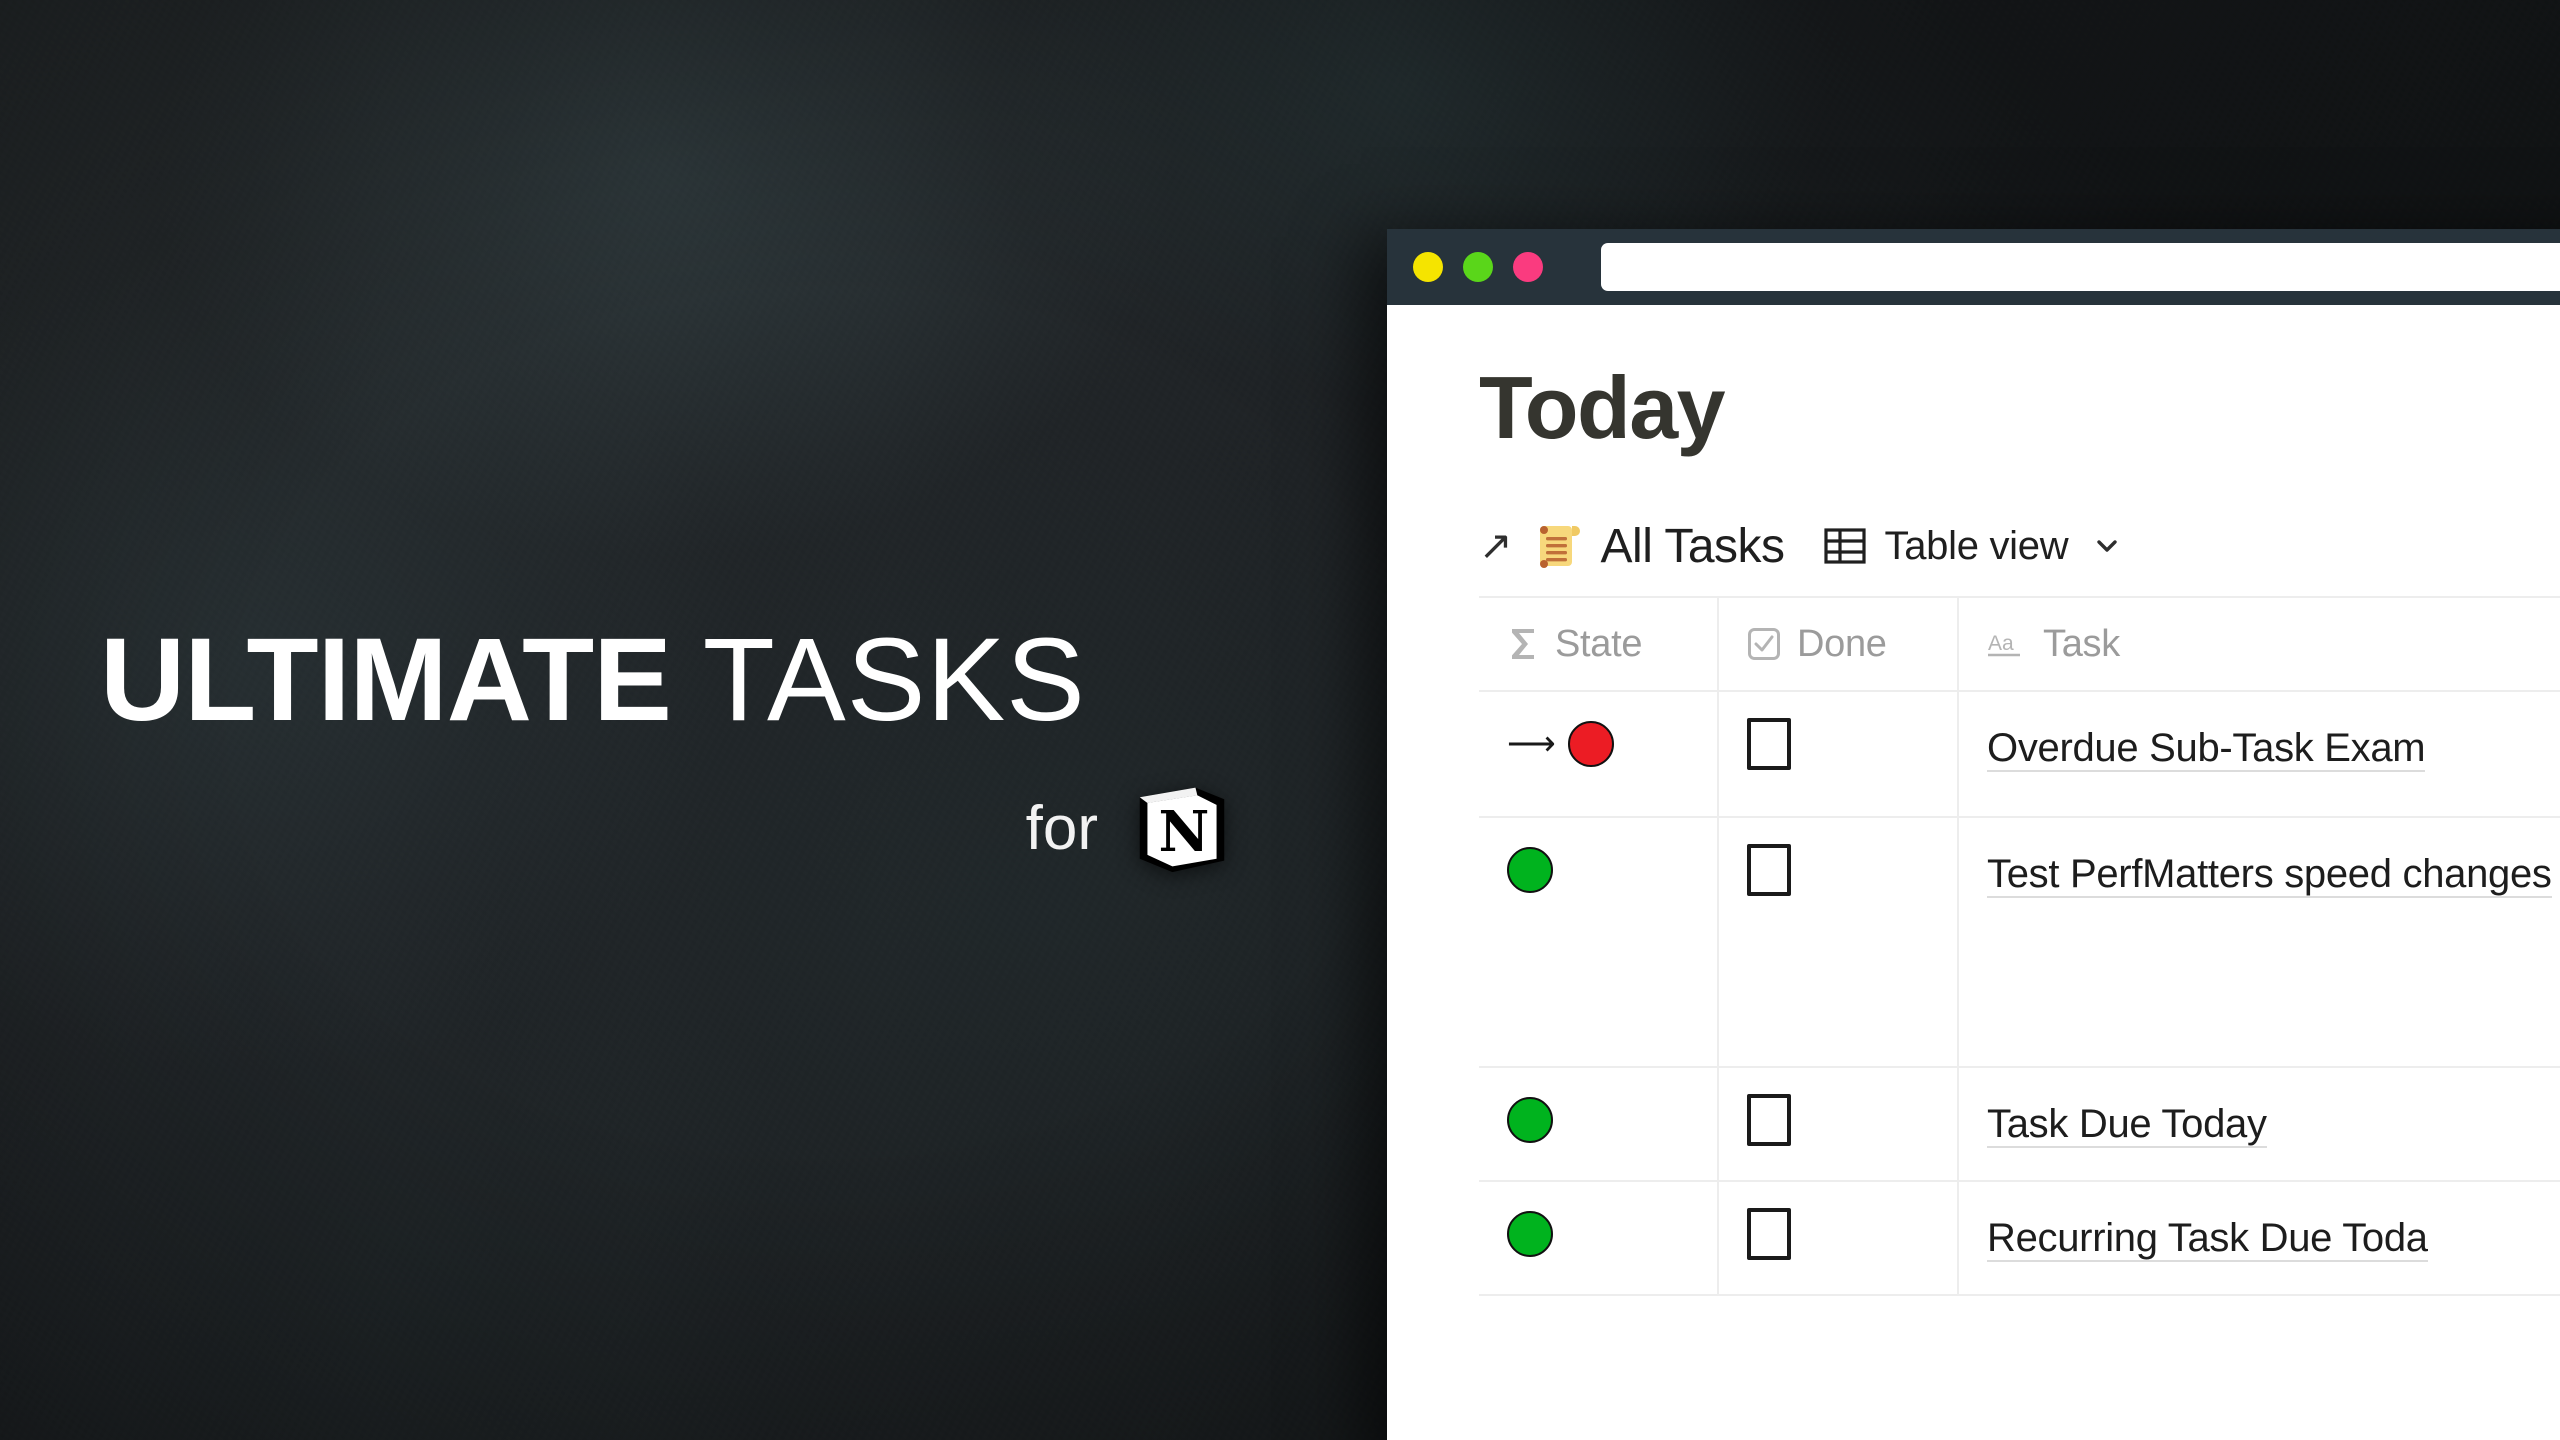 The image size is (2560, 1440). I want to click on column-header-state: State, so click(1599, 644).